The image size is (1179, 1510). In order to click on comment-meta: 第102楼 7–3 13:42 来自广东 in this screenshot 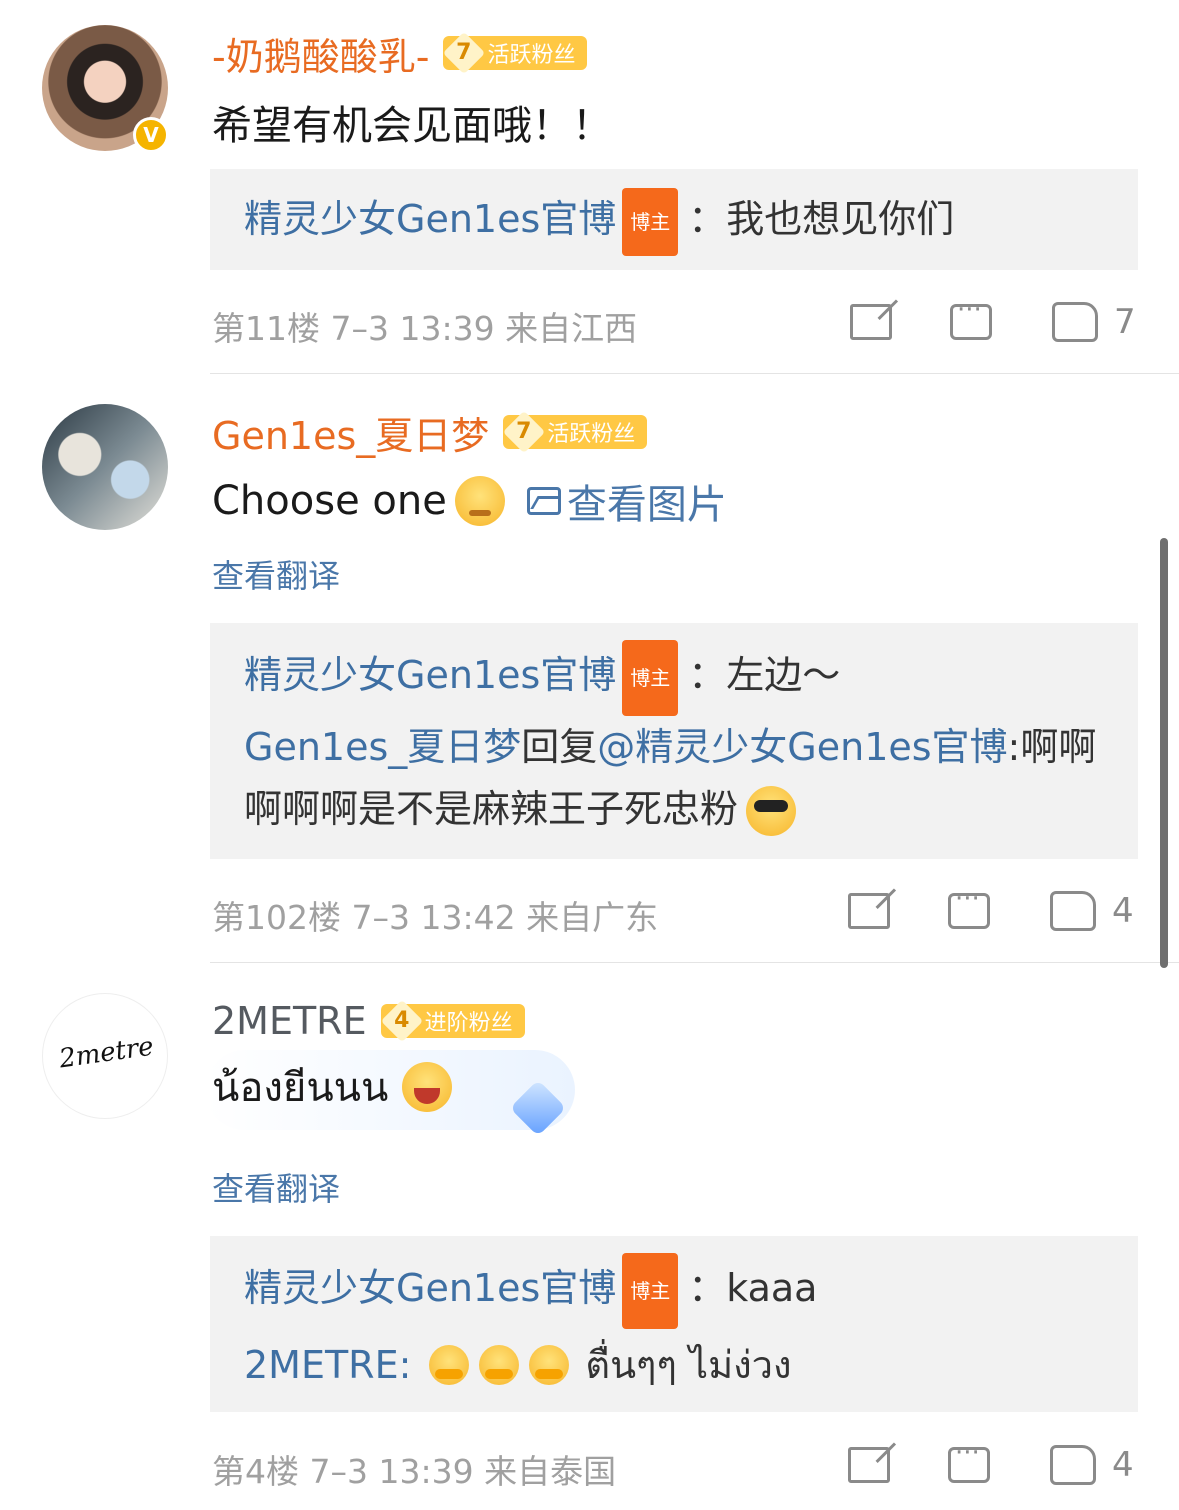, I will do `click(435, 917)`.